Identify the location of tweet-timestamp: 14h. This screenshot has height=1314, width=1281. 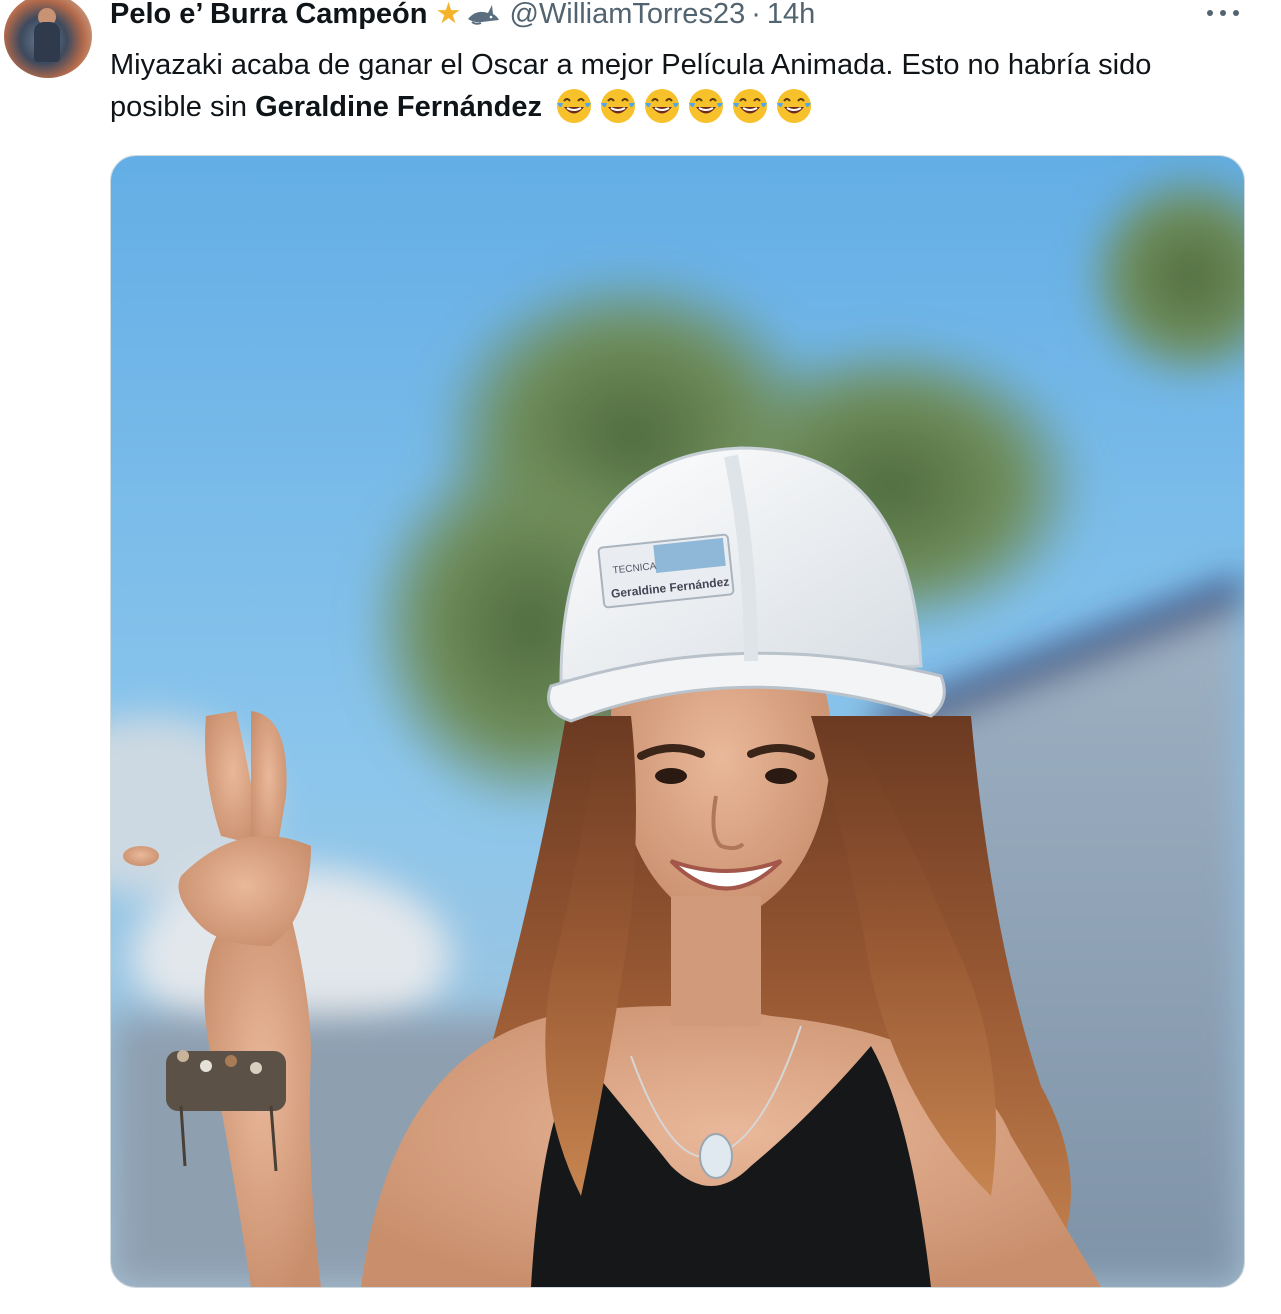
(791, 15).